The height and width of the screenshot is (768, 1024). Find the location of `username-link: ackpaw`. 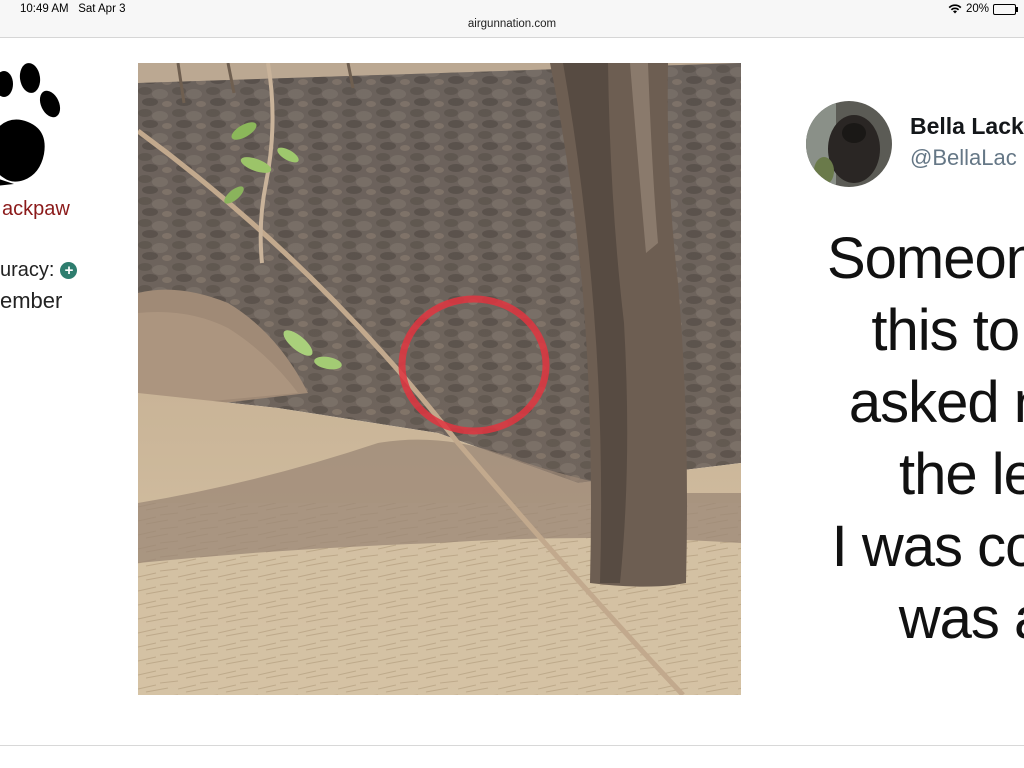

username-link: ackpaw is located at coordinates (36, 209).